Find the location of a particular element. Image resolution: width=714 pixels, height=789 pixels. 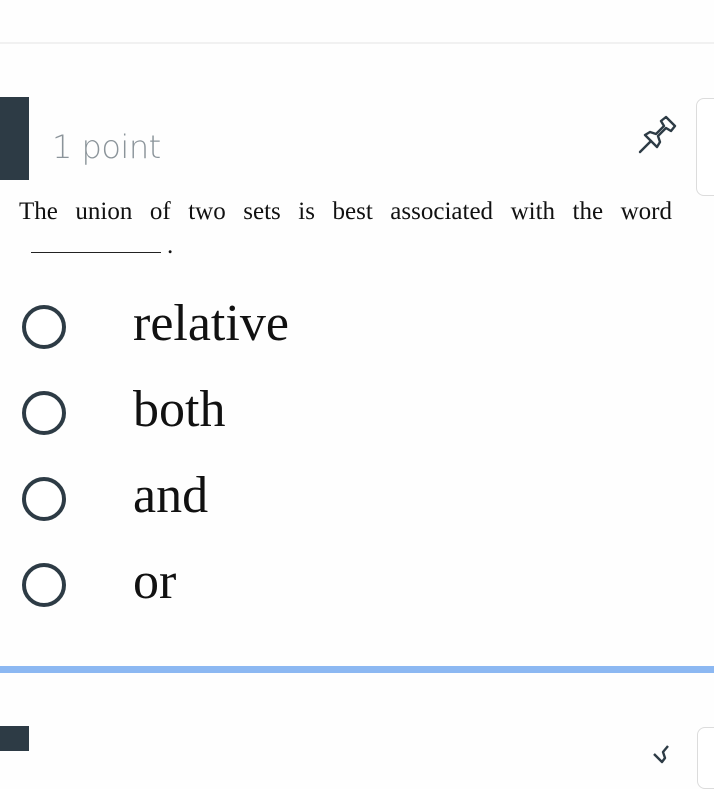

option-both: both is located at coordinates (357, 416).